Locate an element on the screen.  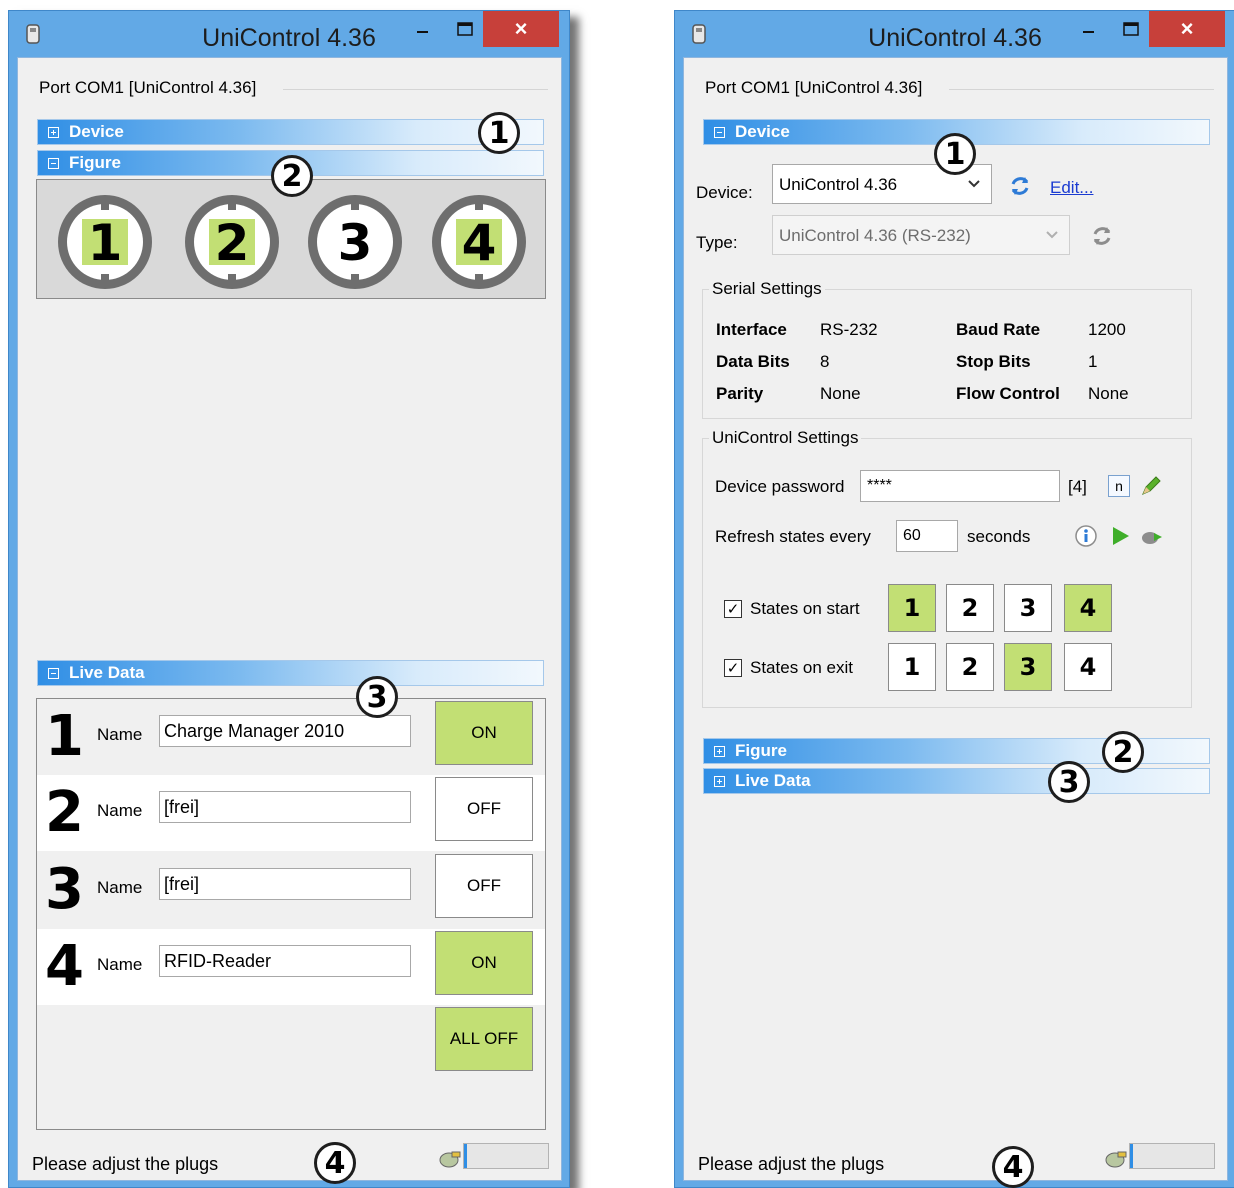
refresh-icon is located at coordinates (1020, 186).